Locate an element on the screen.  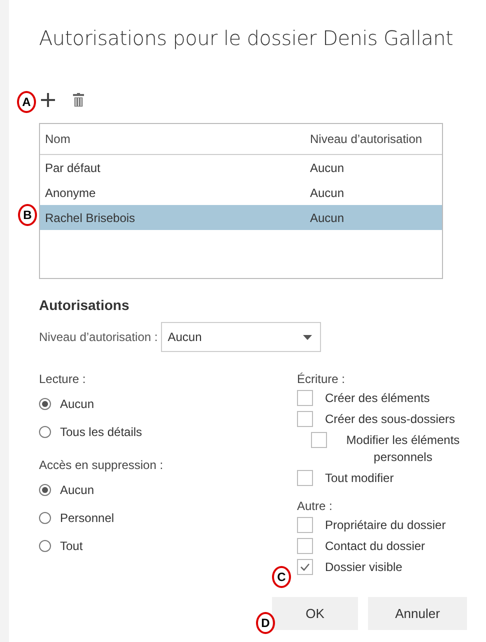
option-label: Propriétaire du dossier is located at coordinates (385, 525).